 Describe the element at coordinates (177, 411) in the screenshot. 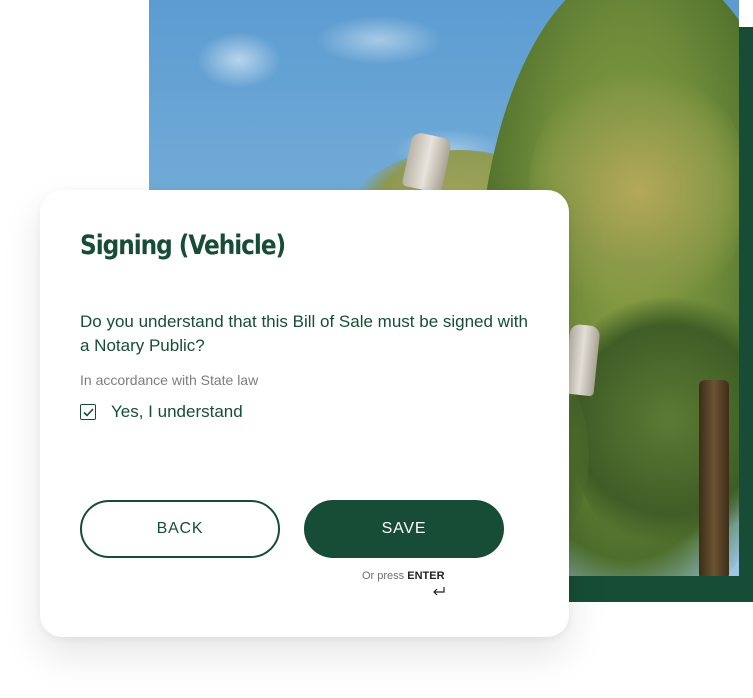

I see `understand-checkbox-label: Yes, I understand` at that location.